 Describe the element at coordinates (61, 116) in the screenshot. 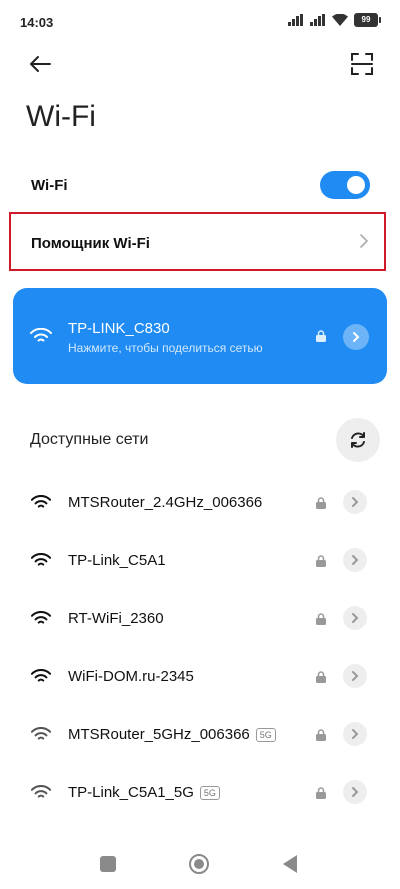

I see `page-title: Wi-Fi` at that location.